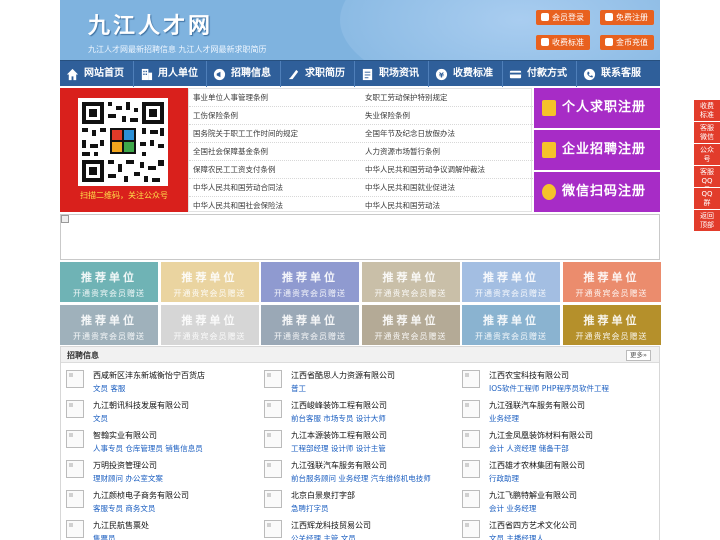 This screenshot has height=540, width=720. What do you see at coordinates (529, 448) in the screenshot?
I see `job-positions-link: 会计 人资经理 储备干部` at bounding box center [529, 448].